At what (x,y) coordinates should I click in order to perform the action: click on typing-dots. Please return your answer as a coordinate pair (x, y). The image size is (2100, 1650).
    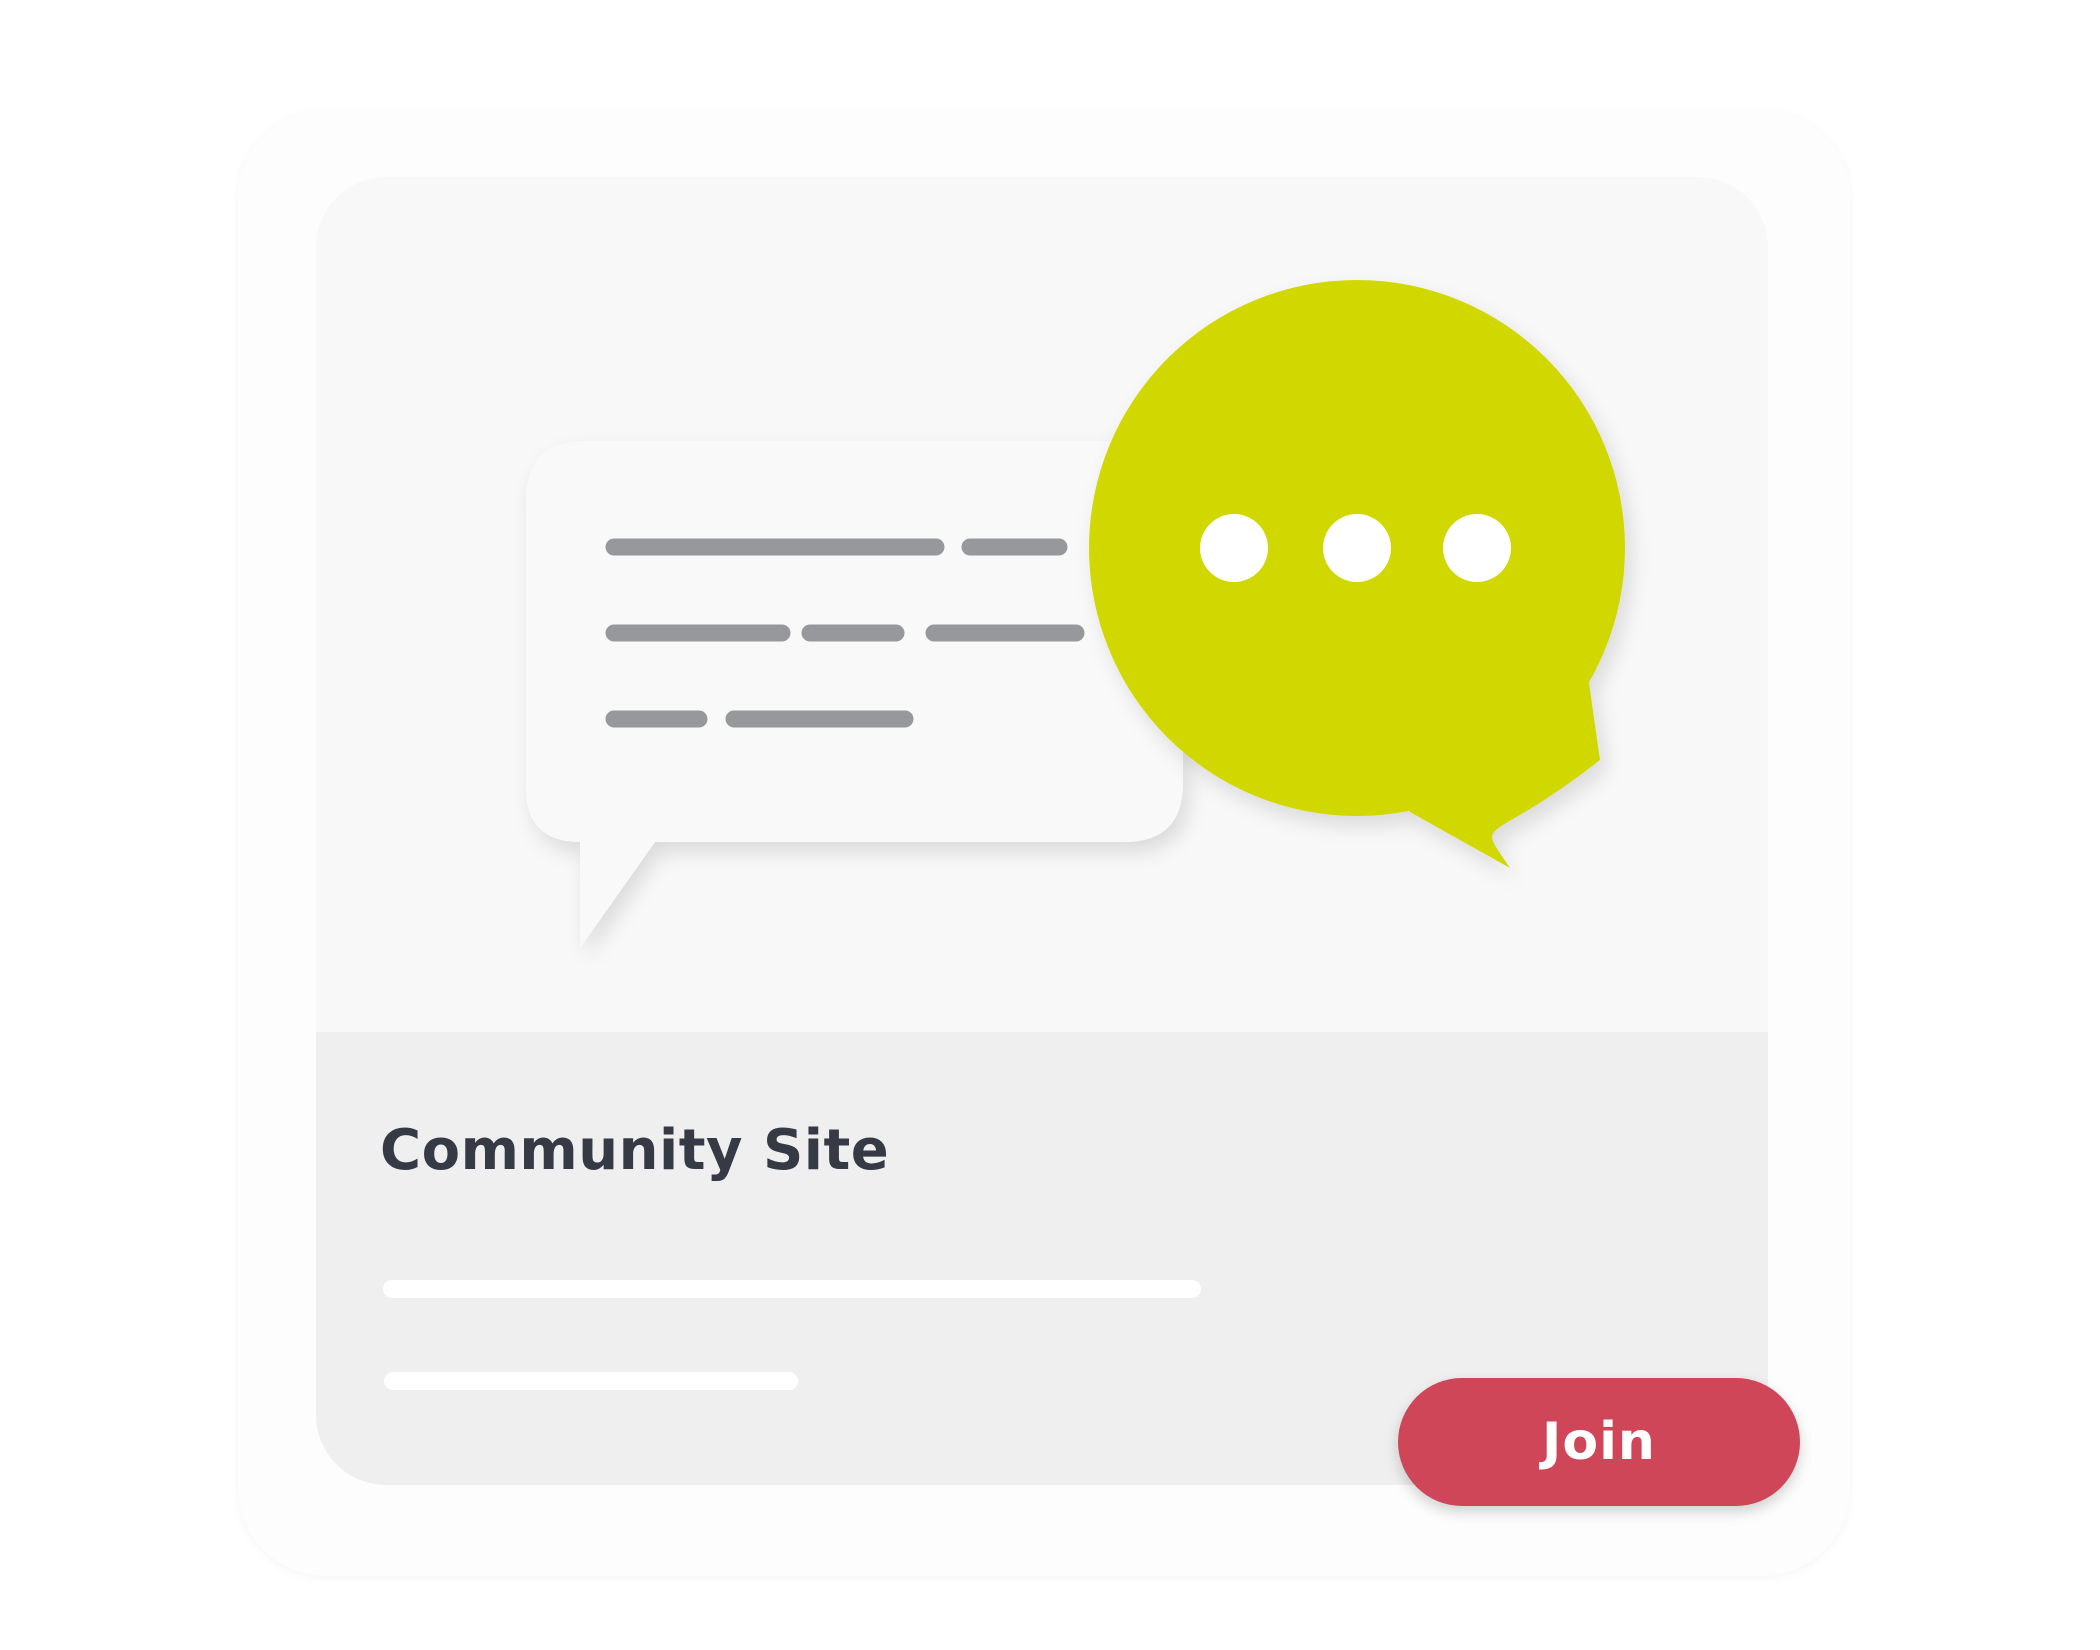
    Looking at the image, I should click on (1355, 548).